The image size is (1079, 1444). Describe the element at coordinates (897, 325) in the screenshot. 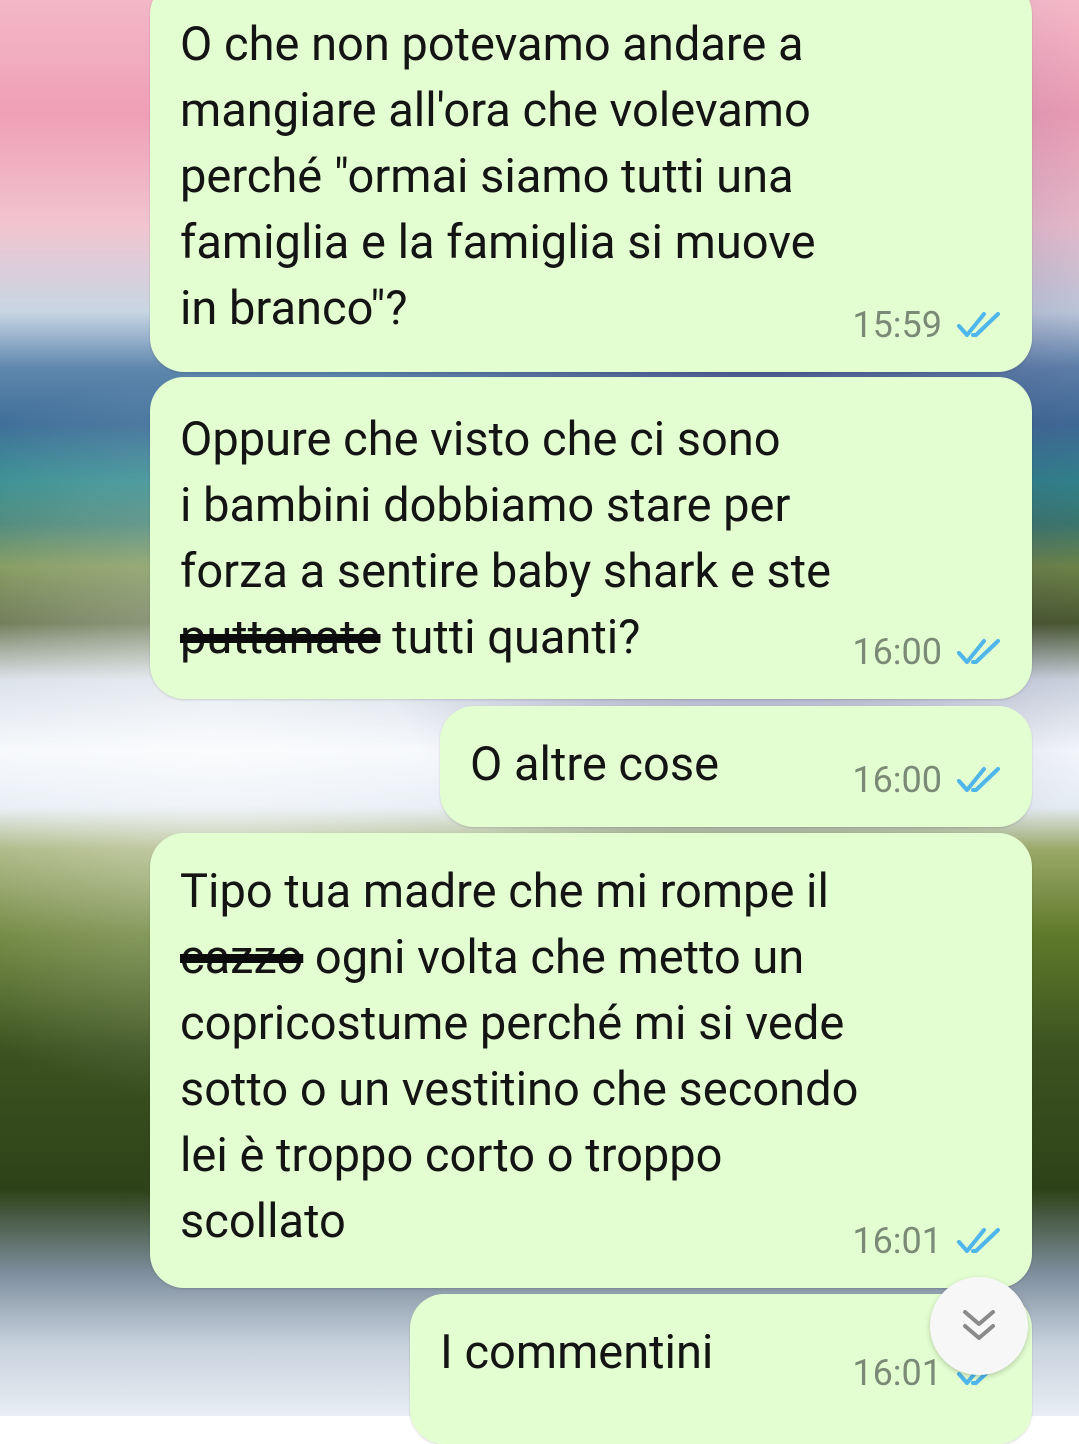

I see `message-time: 15:59` at that location.